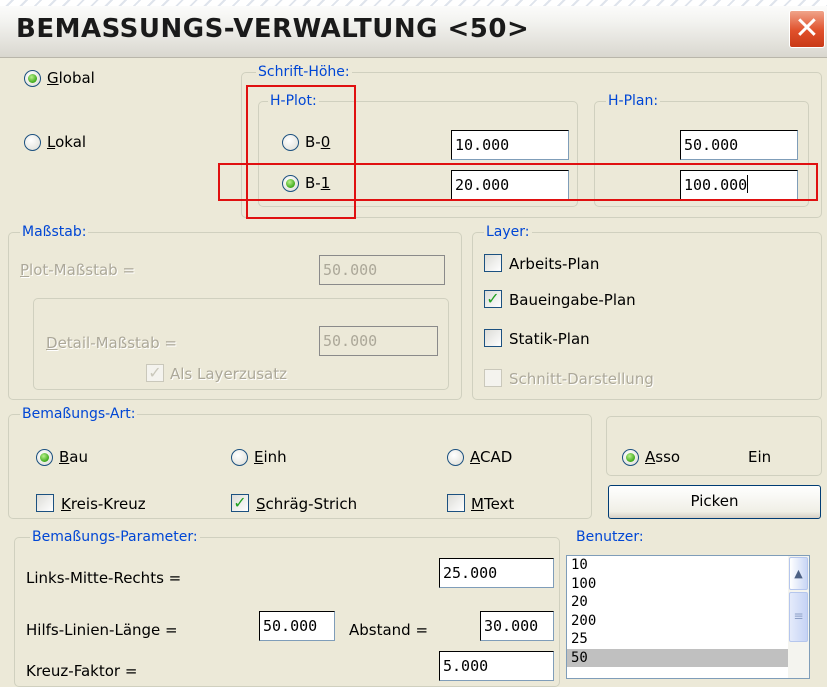  What do you see at coordinates (554, 264) in the screenshot?
I see `arbeits-plan-label: Arbeits-Plan` at bounding box center [554, 264].